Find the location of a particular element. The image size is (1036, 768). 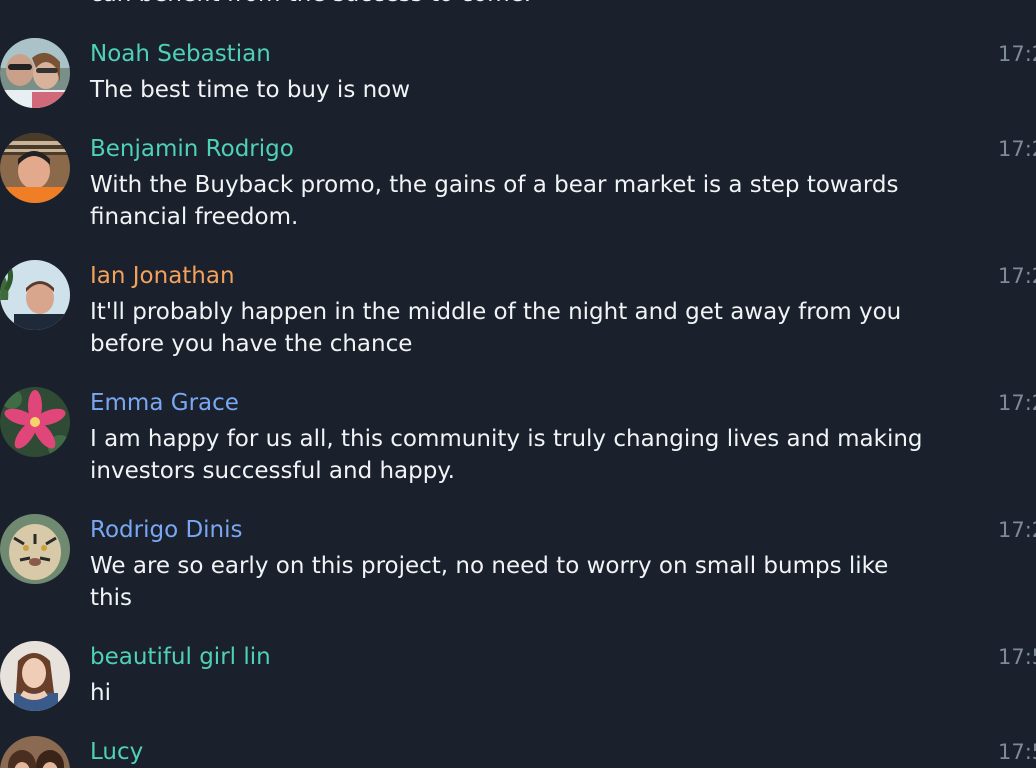

message-text: hi is located at coordinates (100, 693).